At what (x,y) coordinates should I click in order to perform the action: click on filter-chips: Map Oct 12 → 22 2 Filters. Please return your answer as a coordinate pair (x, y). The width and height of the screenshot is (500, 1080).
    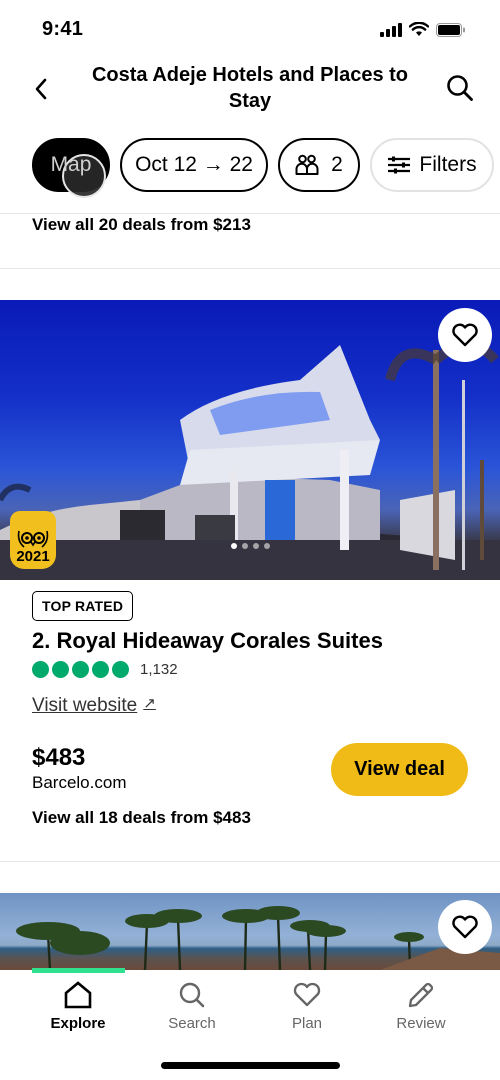
    Looking at the image, I should click on (263, 168).